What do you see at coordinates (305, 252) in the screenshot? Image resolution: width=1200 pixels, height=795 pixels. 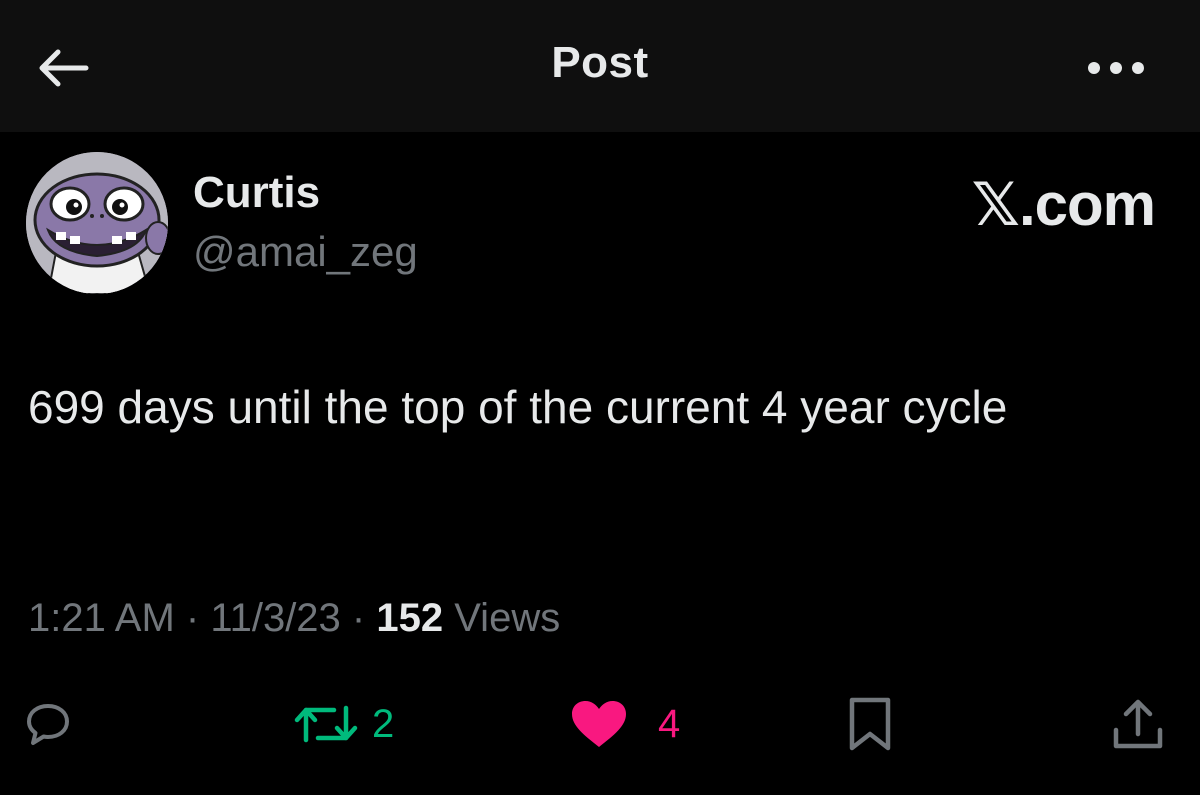 I see `author-handle: @amai_zeg` at bounding box center [305, 252].